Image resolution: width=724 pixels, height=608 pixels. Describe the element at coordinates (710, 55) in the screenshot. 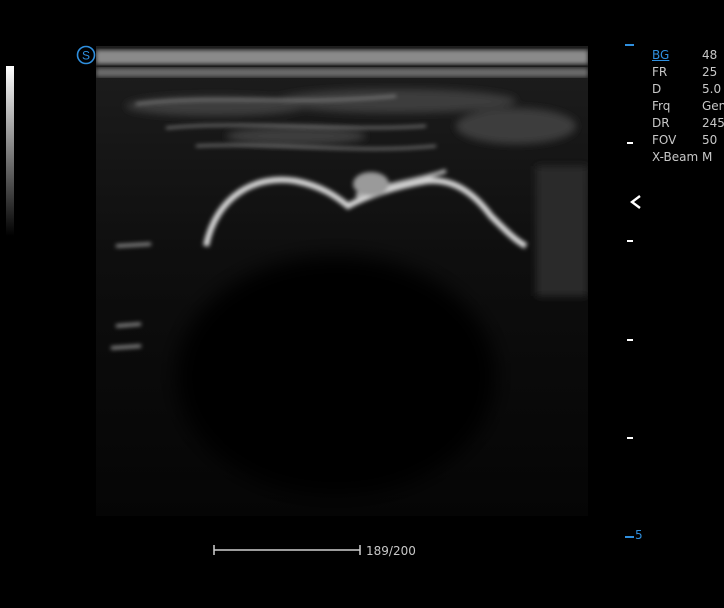

I see `param-value-bg: 48` at that location.